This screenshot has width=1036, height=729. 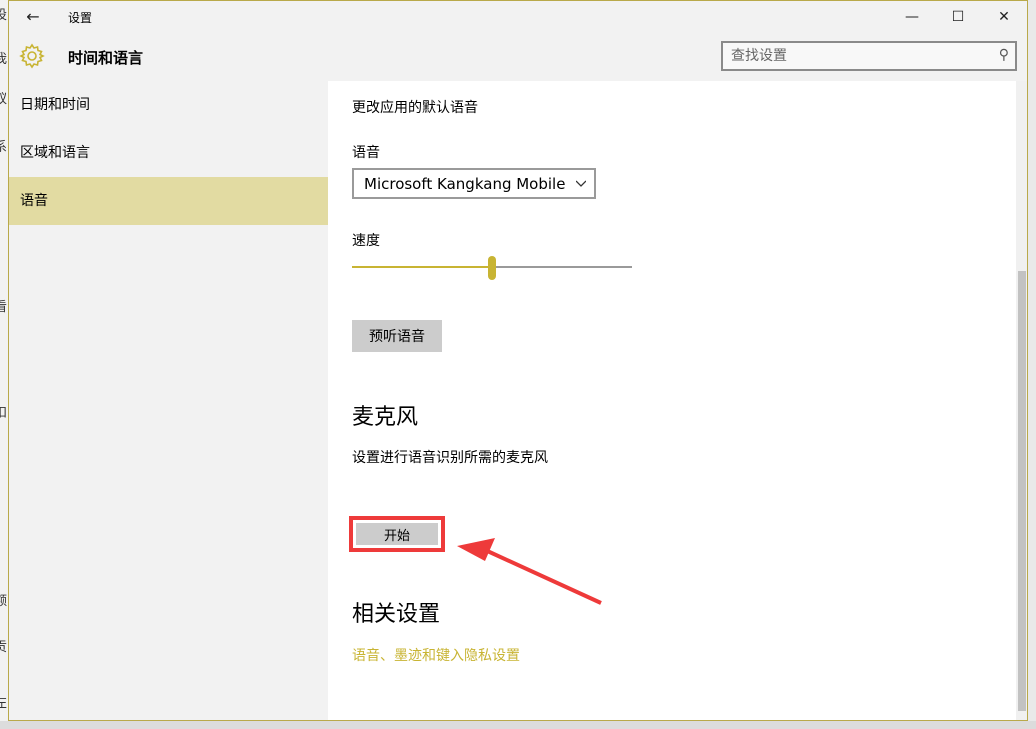 I want to click on maximize-icon: ☐, so click(x=958, y=17).